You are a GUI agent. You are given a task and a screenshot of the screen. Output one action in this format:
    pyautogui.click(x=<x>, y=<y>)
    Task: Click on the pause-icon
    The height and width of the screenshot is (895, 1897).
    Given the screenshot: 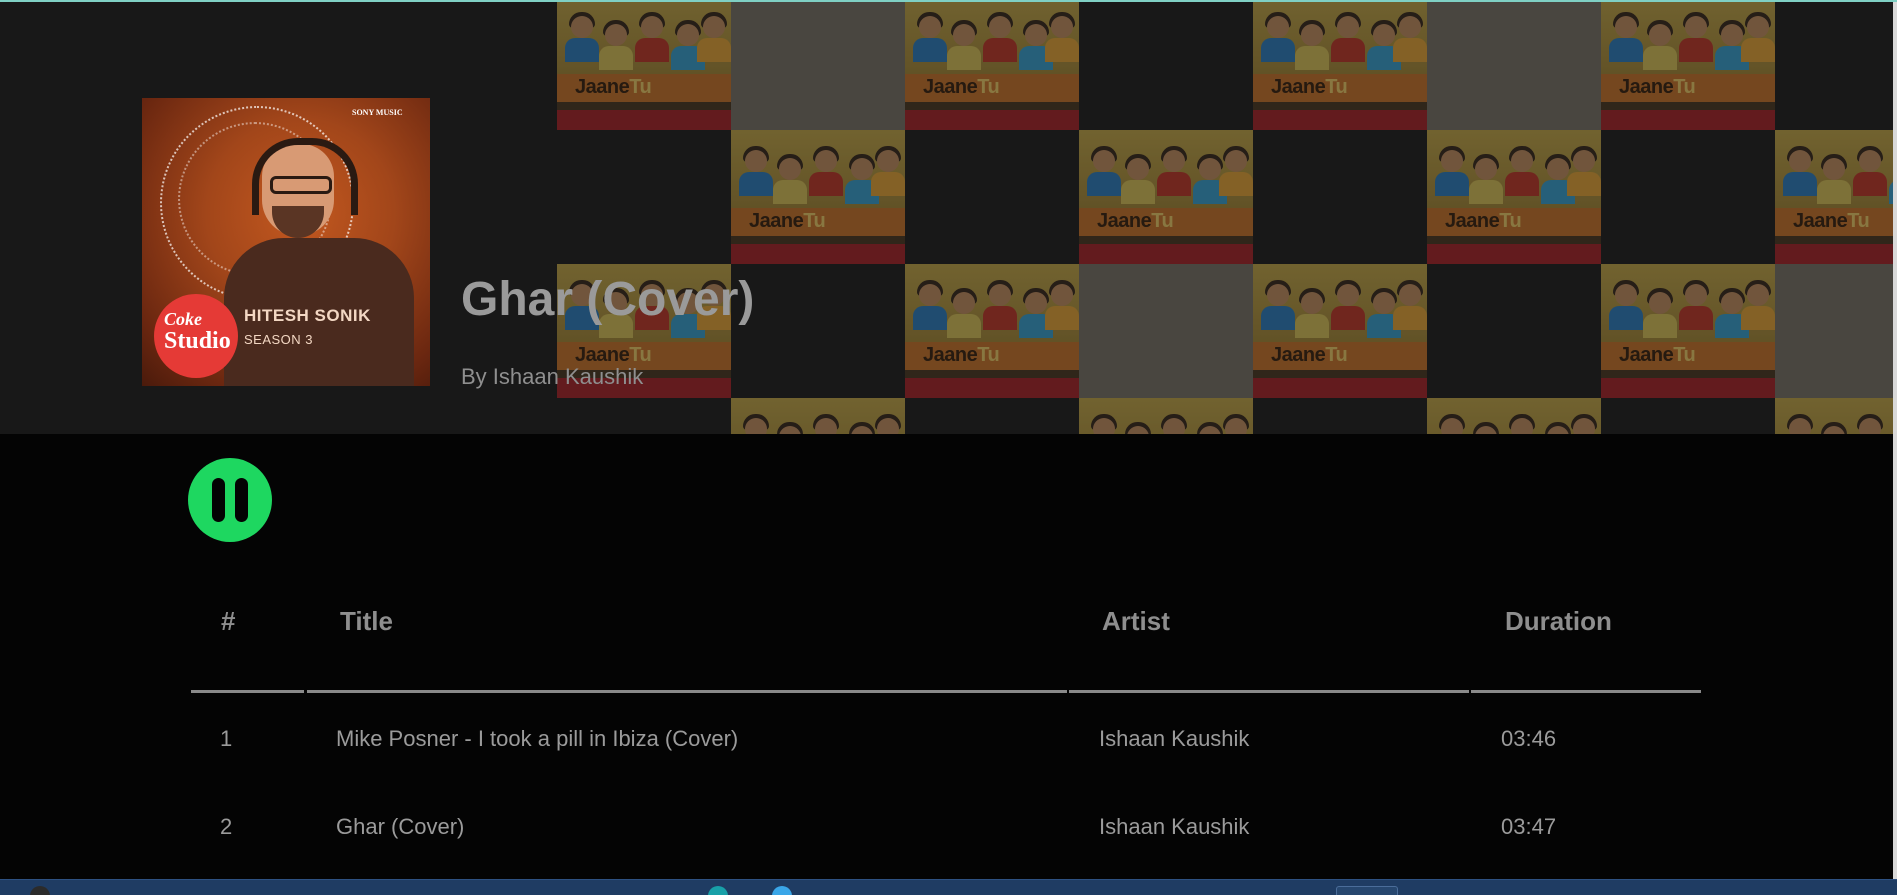 What is the action you would take?
    pyautogui.click(x=230, y=500)
    